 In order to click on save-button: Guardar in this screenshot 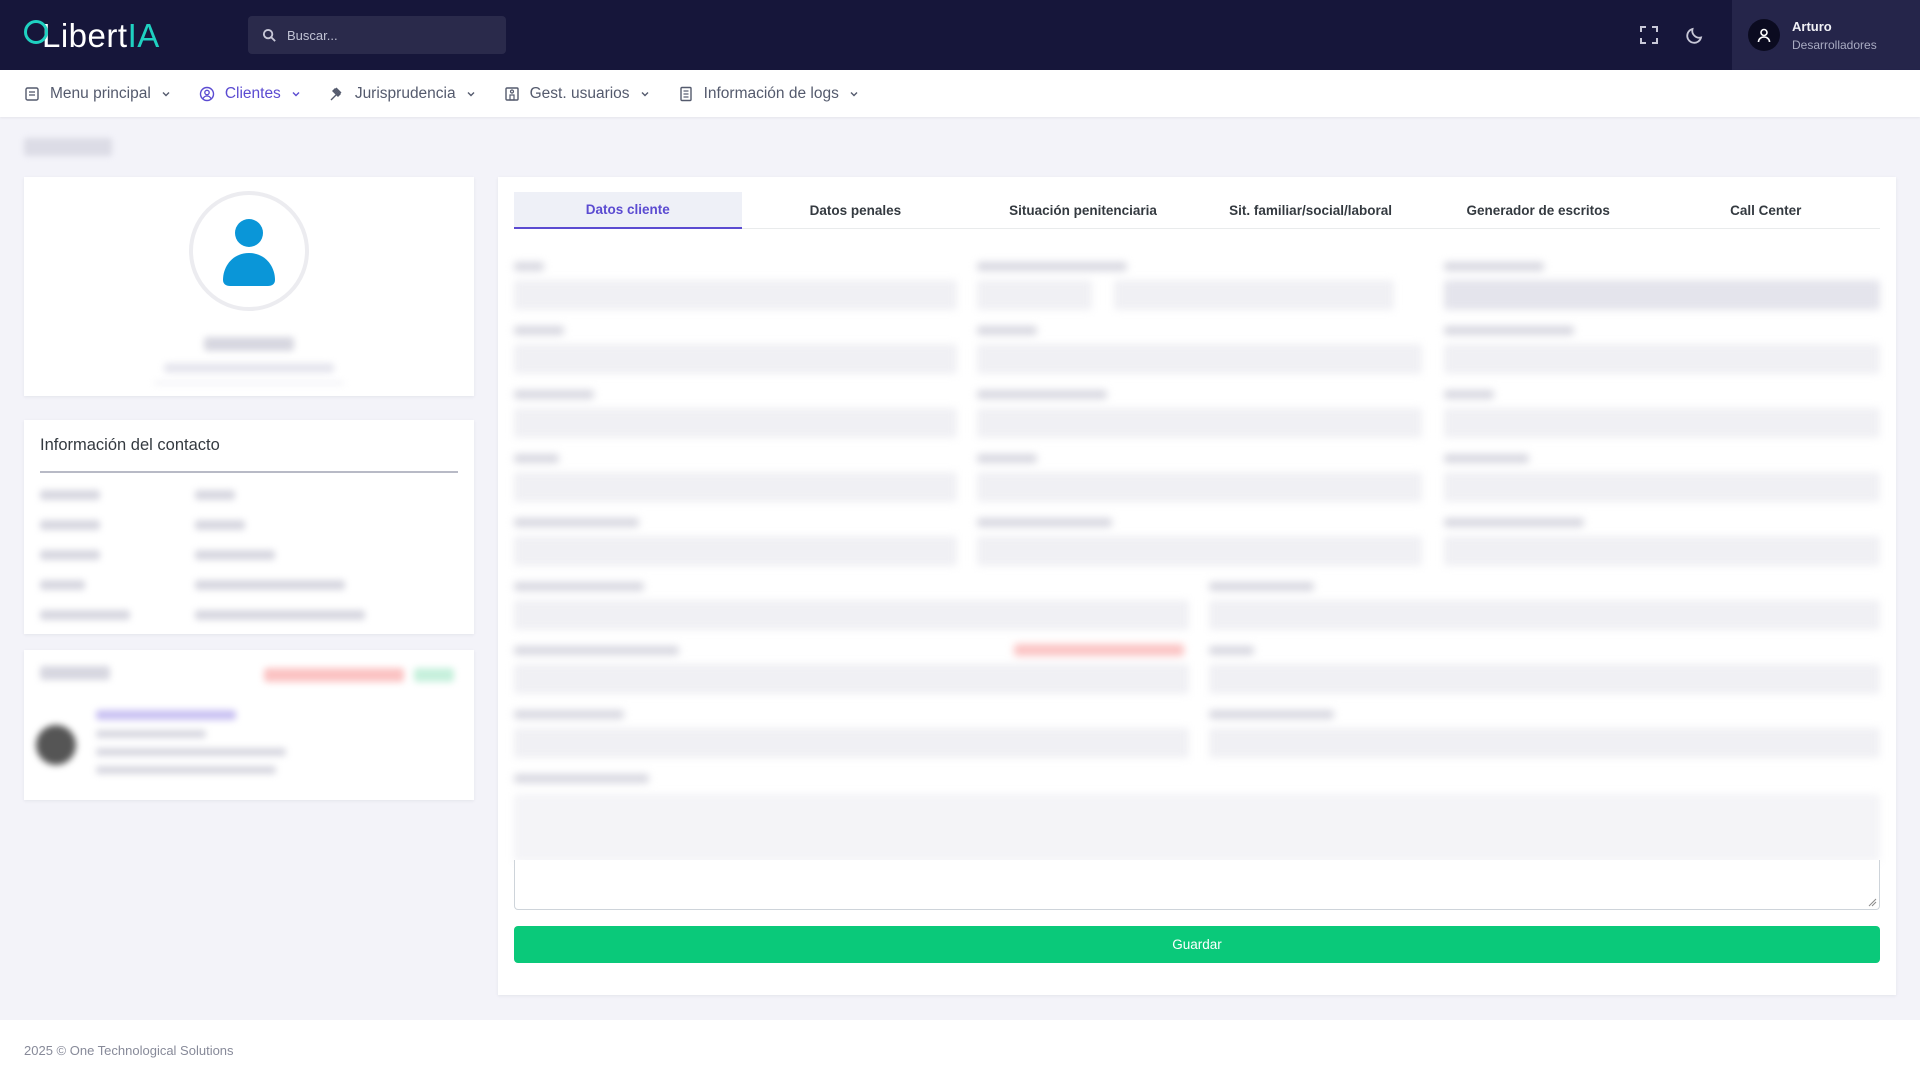, I will do `click(1197, 944)`.